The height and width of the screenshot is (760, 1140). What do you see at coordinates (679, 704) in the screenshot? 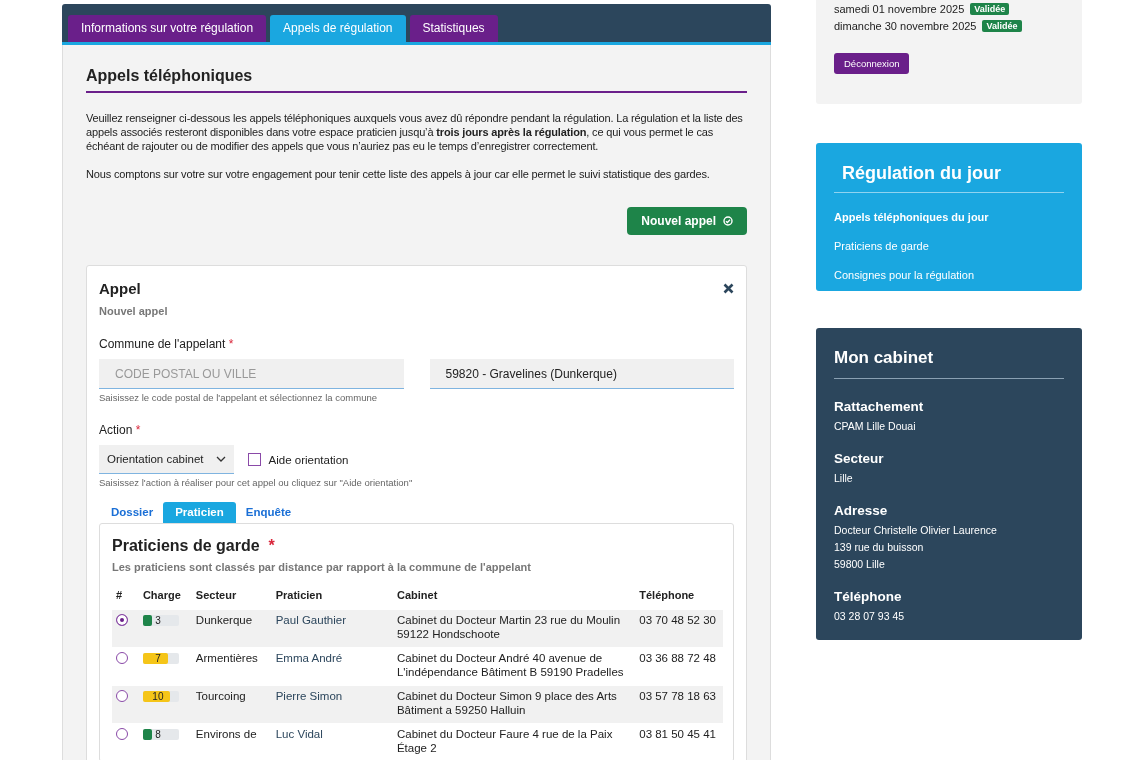
I see `table-cell: 03 57 78 18 63` at bounding box center [679, 704].